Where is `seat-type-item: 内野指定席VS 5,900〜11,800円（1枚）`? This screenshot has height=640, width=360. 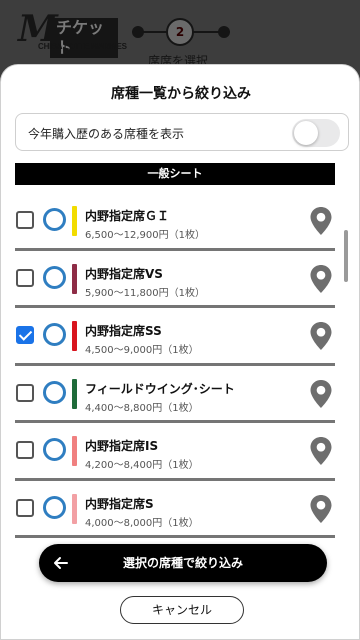 seat-type-item: 内野指定席VS 5,900〜11,800円（1枚） is located at coordinates (175, 279).